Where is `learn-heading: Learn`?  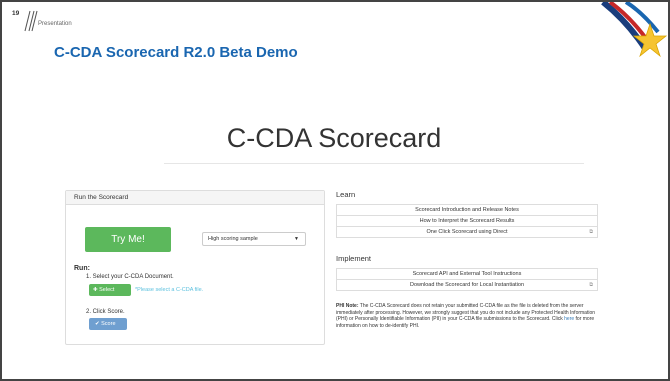 learn-heading: Learn is located at coordinates (346, 194).